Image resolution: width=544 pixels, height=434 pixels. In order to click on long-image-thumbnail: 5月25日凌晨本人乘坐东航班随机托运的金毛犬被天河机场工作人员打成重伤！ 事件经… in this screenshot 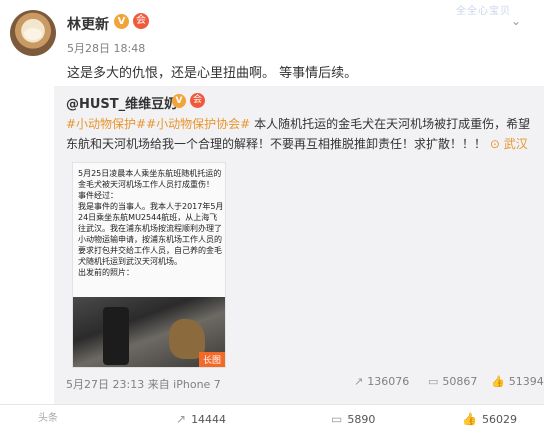, I will do `click(149, 265)`.